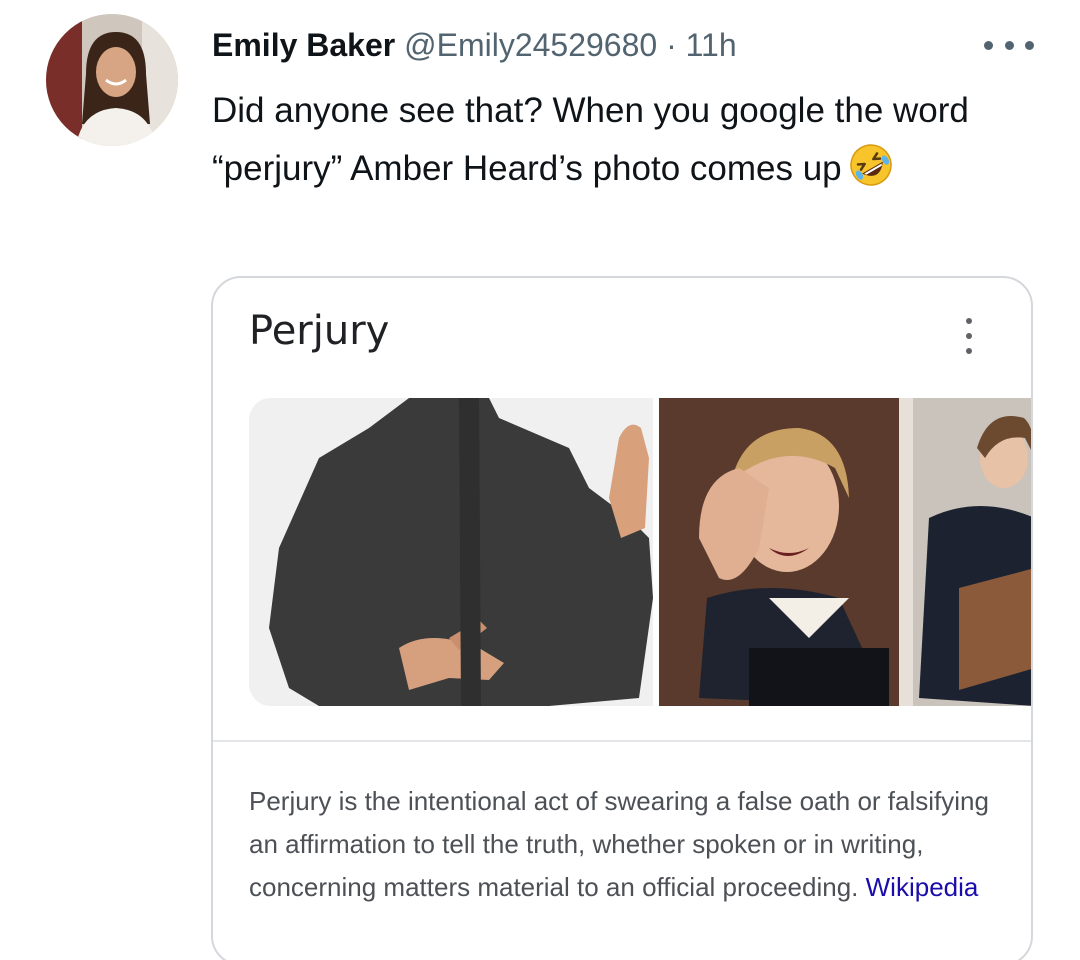  I want to click on author-name: Emily Baker, so click(303, 45).